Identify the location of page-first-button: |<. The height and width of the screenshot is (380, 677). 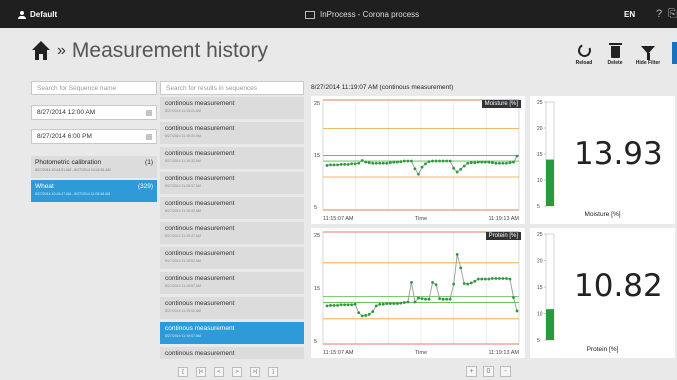
(201, 372).